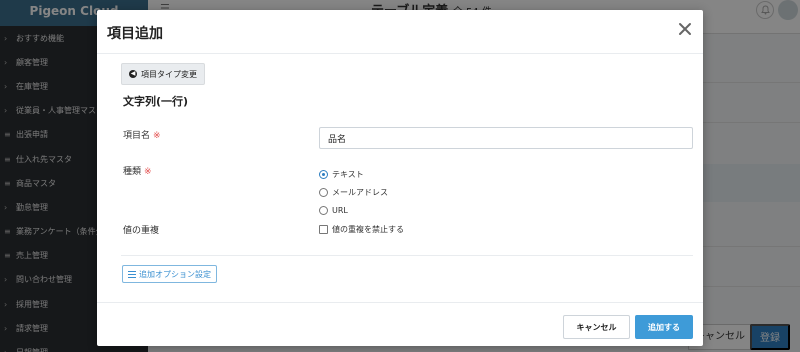 Image resolution: width=800 pixels, height=352 pixels. Describe the element at coordinates (135, 34) in the screenshot. I see `modal-title: 項目追加` at that location.